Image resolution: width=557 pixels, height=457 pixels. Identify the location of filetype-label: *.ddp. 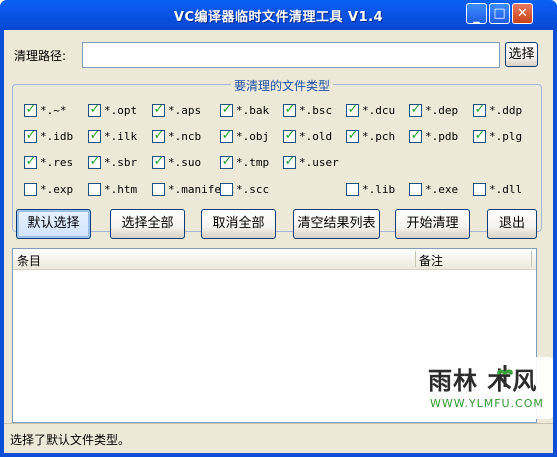
(506, 110).